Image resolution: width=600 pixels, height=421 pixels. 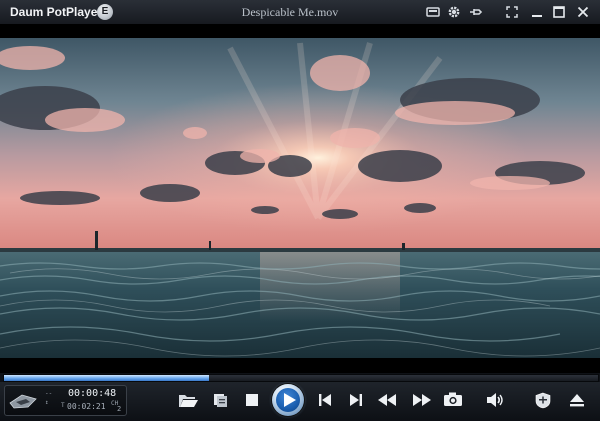 What do you see at coordinates (453, 399) in the screenshot?
I see `screenshot-camera-icon` at bounding box center [453, 399].